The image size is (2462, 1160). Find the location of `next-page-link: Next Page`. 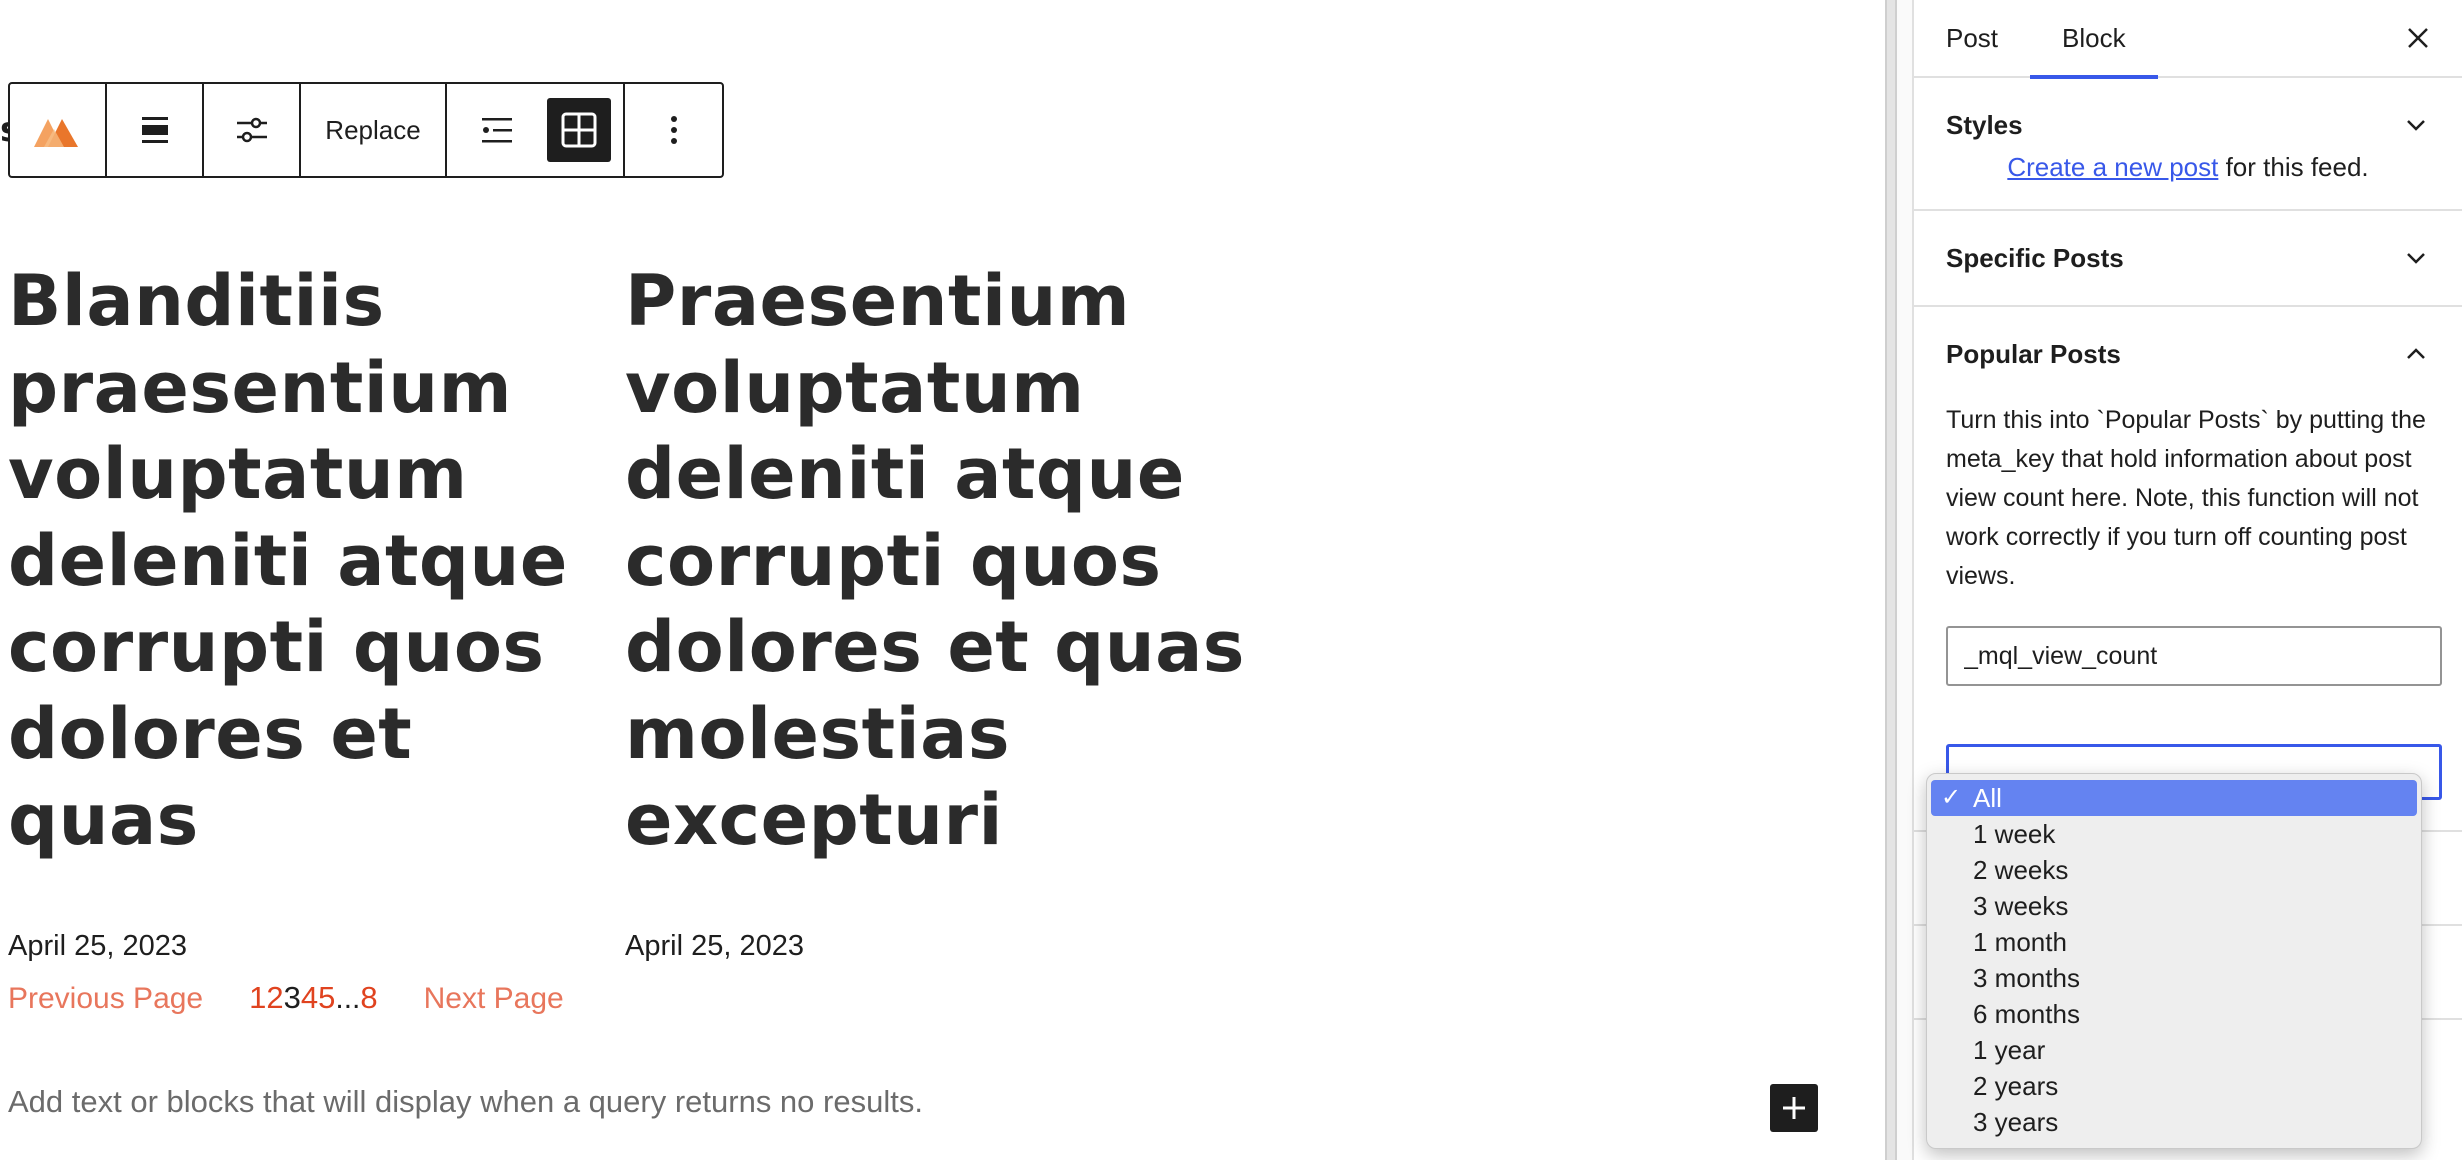

next-page-link: Next Page is located at coordinates (494, 999).